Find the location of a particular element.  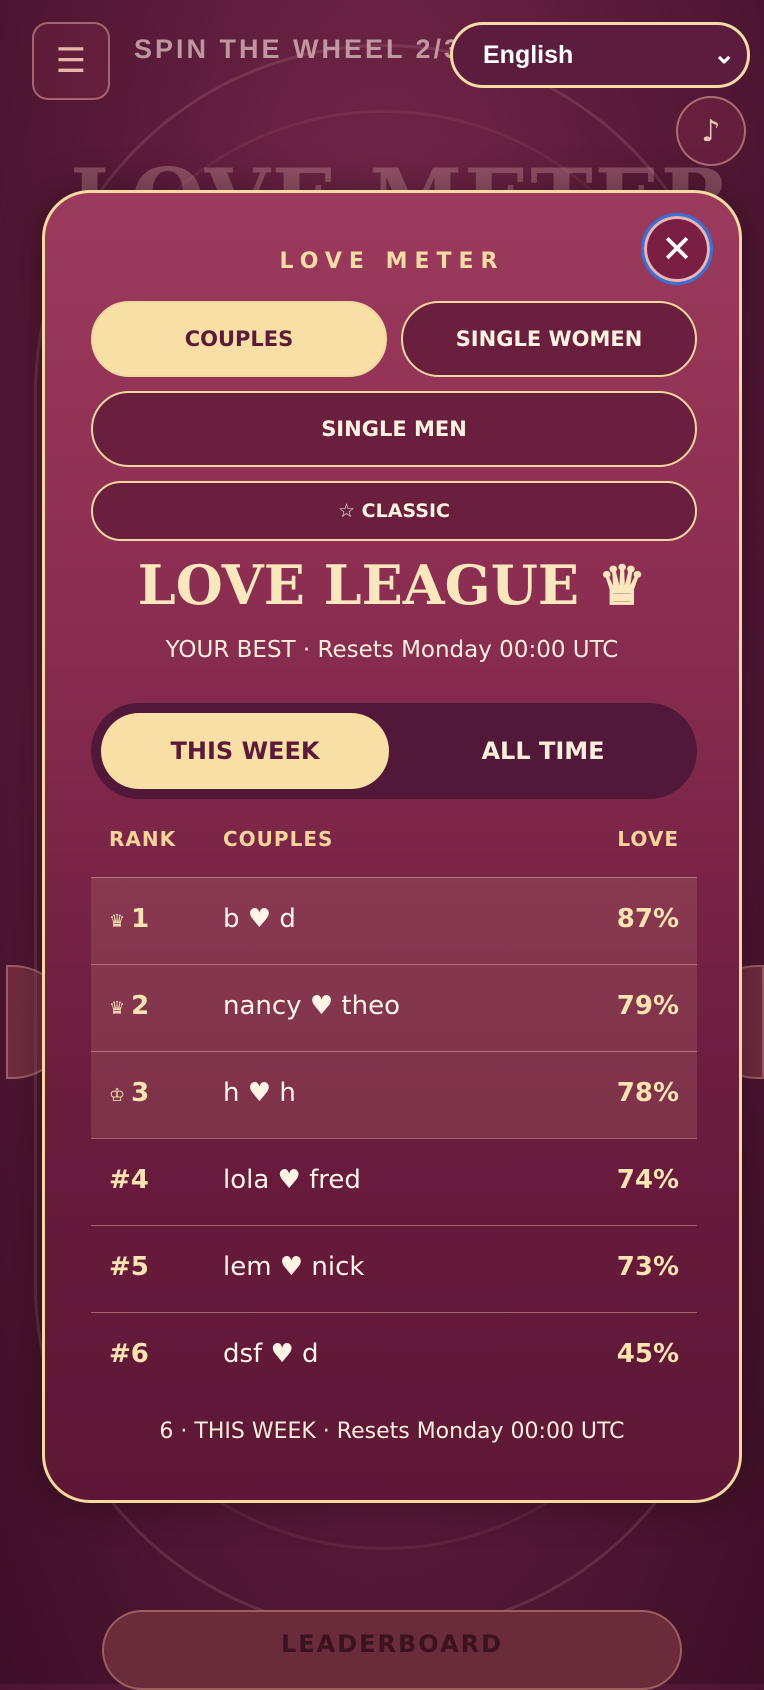

couple-name: lem ♥ nick is located at coordinates (294, 1267).